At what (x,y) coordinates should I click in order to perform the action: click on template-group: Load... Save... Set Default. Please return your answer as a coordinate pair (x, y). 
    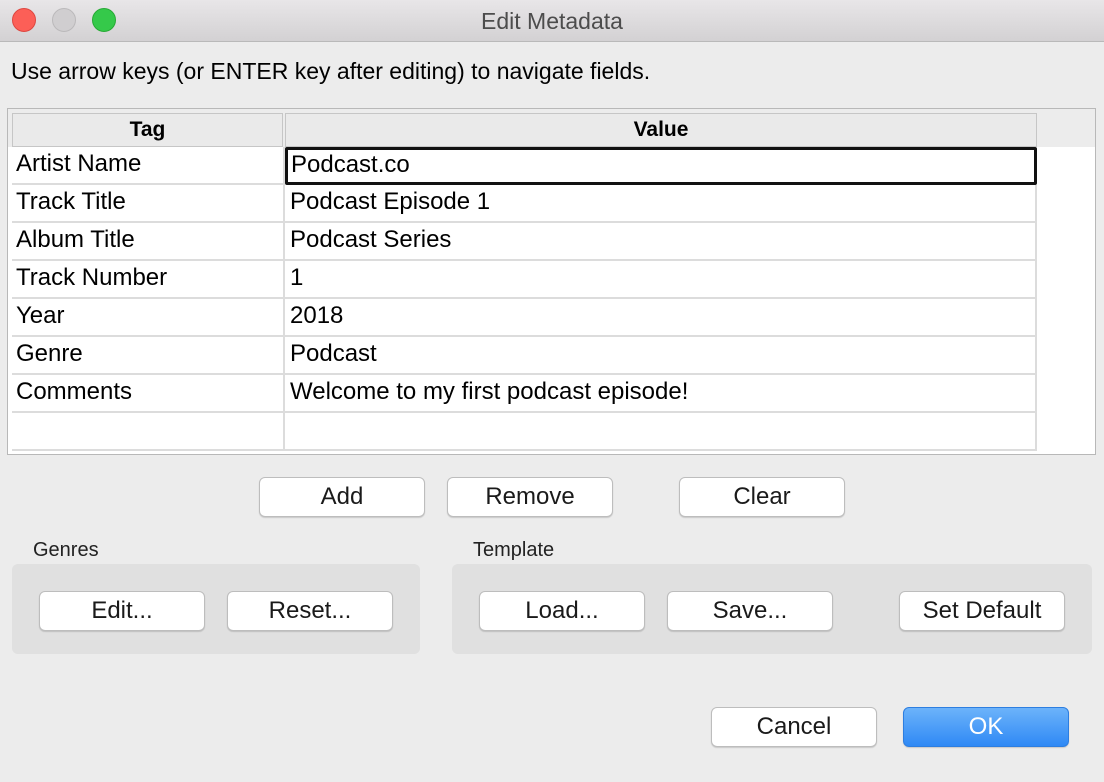
    Looking at the image, I should click on (772, 609).